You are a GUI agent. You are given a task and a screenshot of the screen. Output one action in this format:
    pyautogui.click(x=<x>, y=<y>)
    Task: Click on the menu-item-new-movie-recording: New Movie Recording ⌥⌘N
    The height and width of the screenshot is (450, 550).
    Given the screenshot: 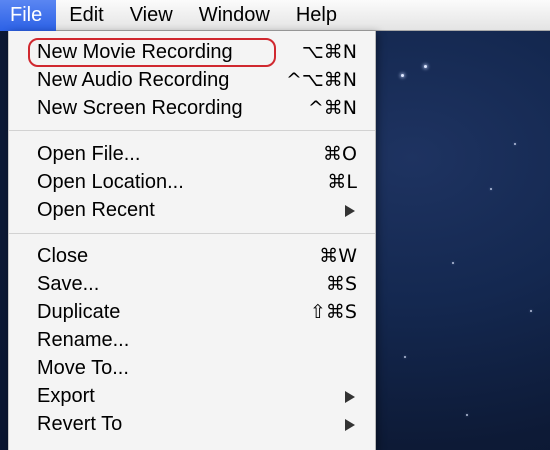 What is the action you would take?
    pyautogui.click(x=192, y=52)
    